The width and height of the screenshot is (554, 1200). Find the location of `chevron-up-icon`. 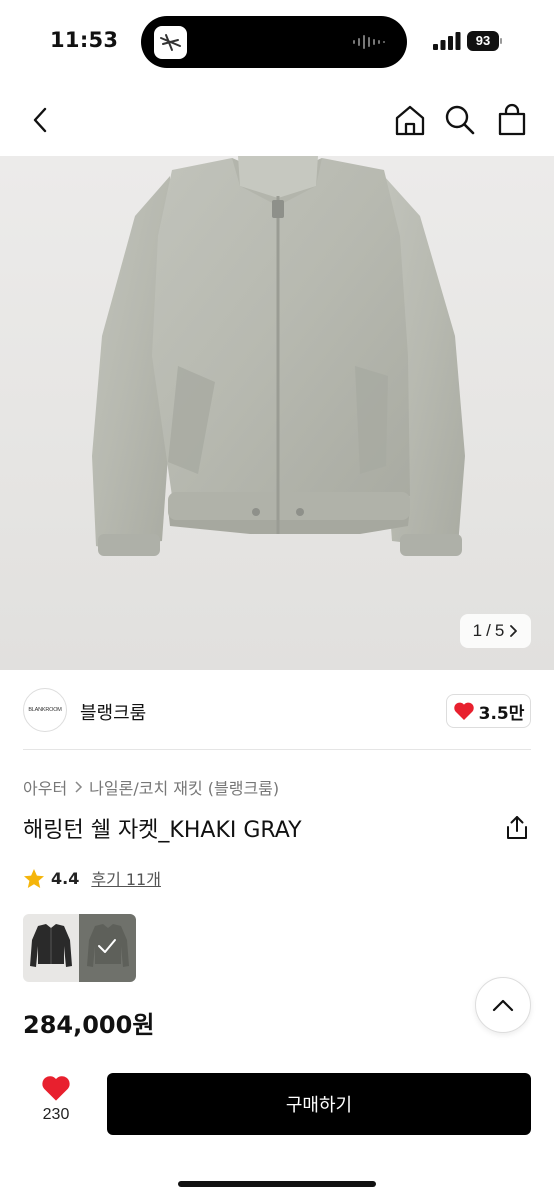

chevron-up-icon is located at coordinates (503, 1005).